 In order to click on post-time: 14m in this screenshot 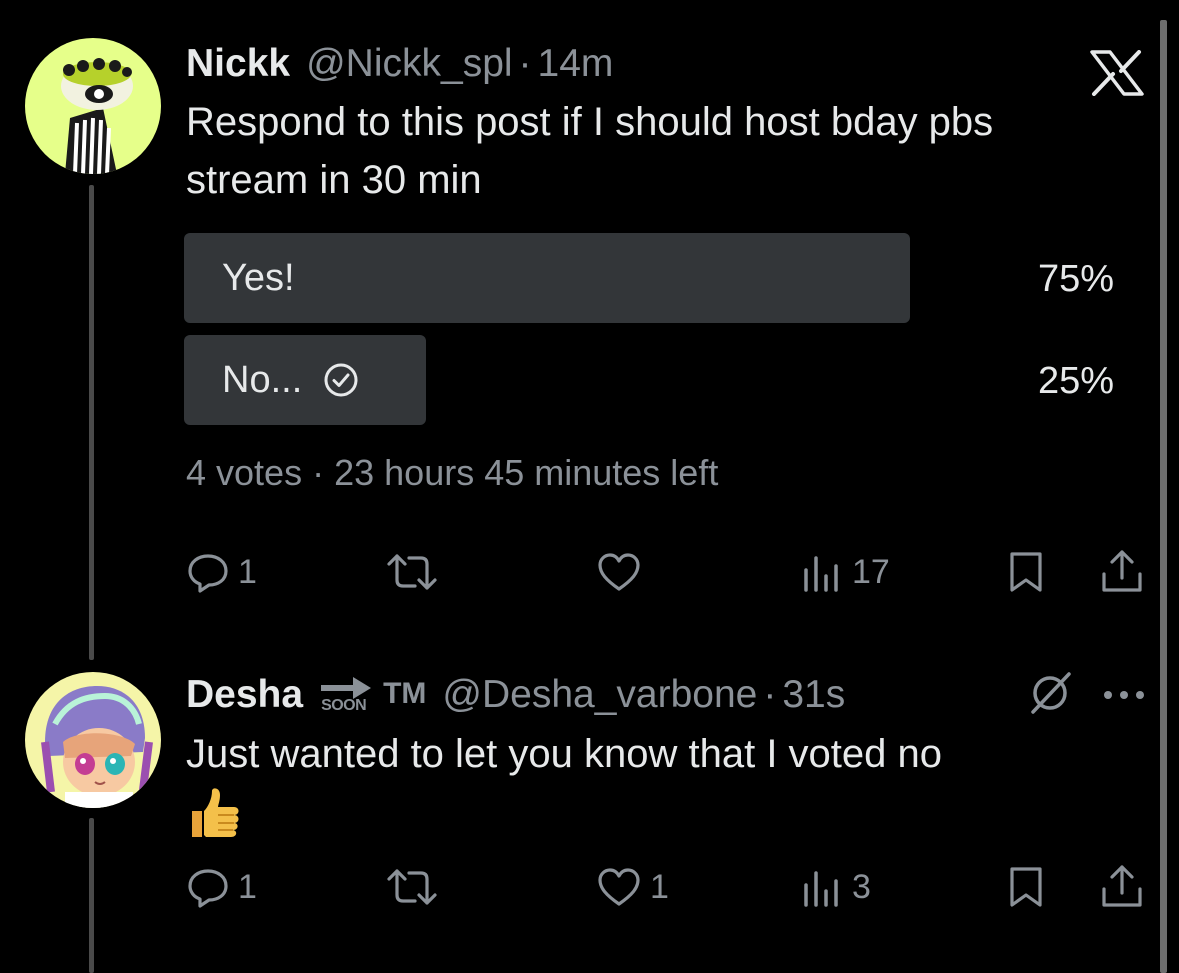, I will do `click(576, 64)`.